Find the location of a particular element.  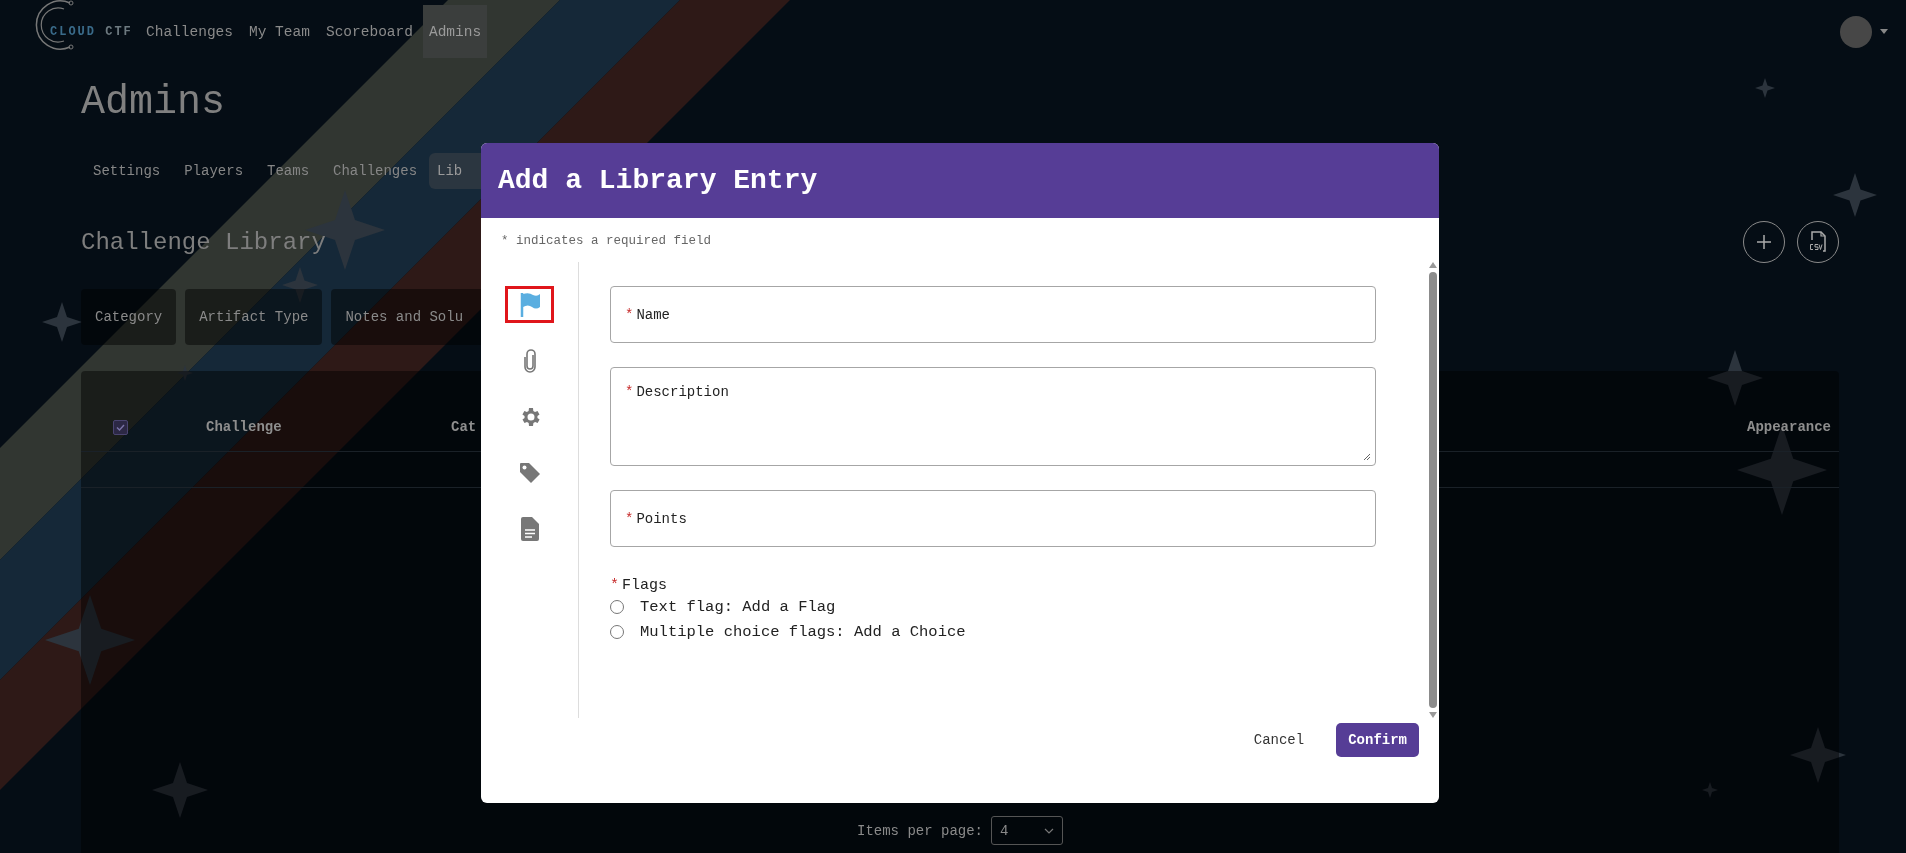

document-icon is located at coordinates (529, 528).